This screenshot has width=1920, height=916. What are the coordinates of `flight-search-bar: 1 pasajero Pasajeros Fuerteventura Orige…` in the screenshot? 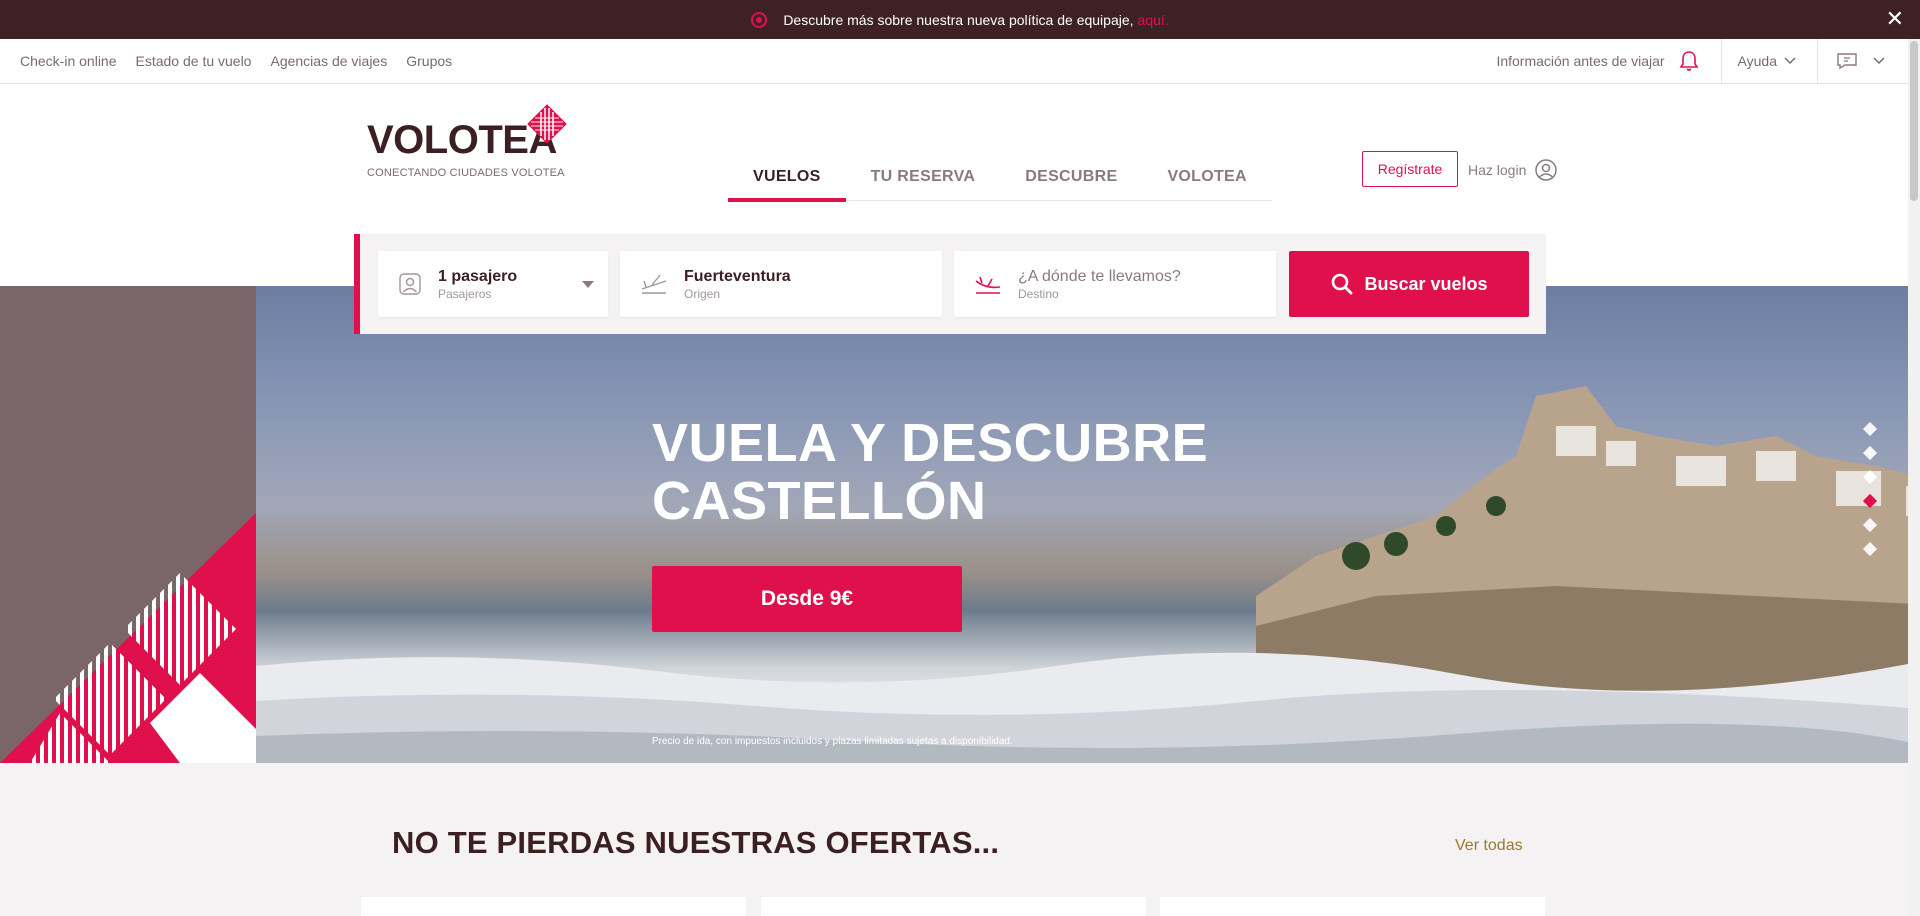 It's located at (950, 284).